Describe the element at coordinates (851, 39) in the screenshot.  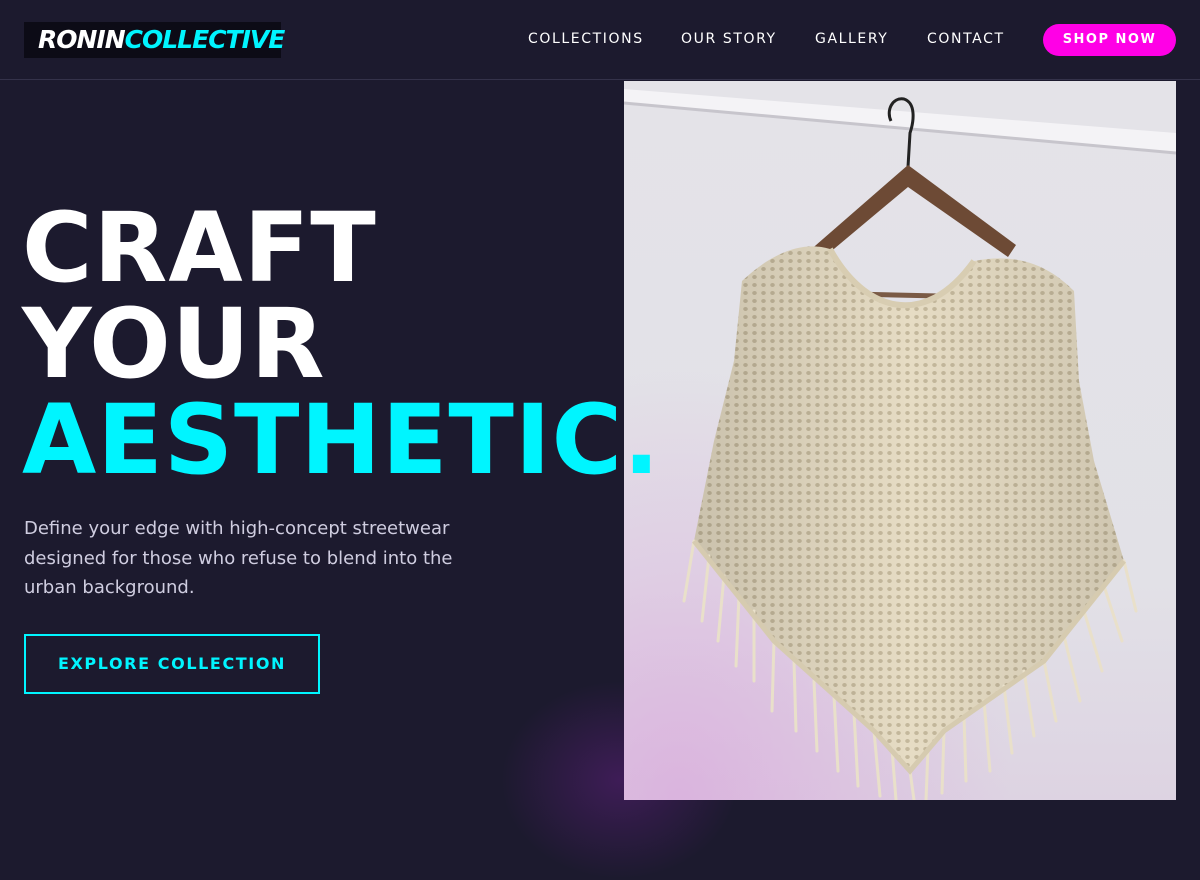
I see `nav-gallery: GALLERY` at that location.